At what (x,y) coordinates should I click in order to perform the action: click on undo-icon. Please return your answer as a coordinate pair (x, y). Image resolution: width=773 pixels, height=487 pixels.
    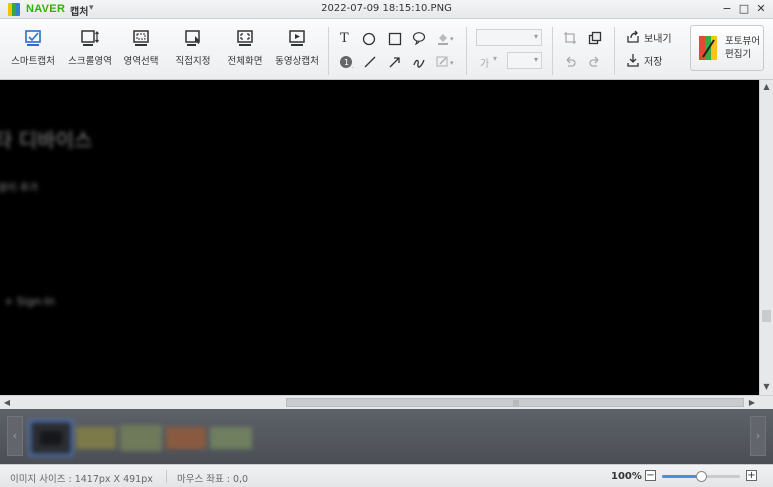
    Looking at the image, I should click on (570, 62).